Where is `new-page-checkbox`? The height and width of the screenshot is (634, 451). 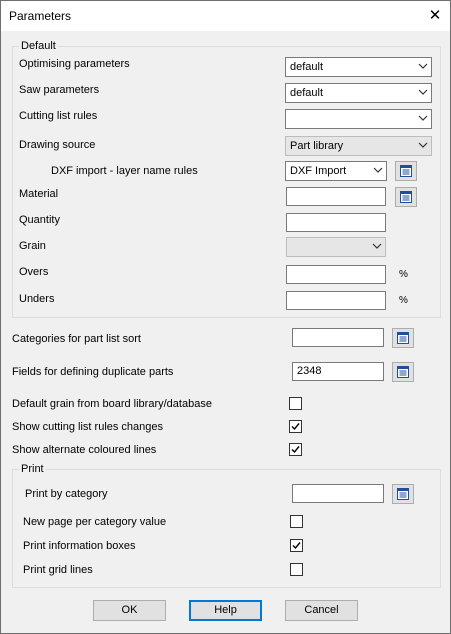 new-page-checkbox is located at coordinates (296, 521).